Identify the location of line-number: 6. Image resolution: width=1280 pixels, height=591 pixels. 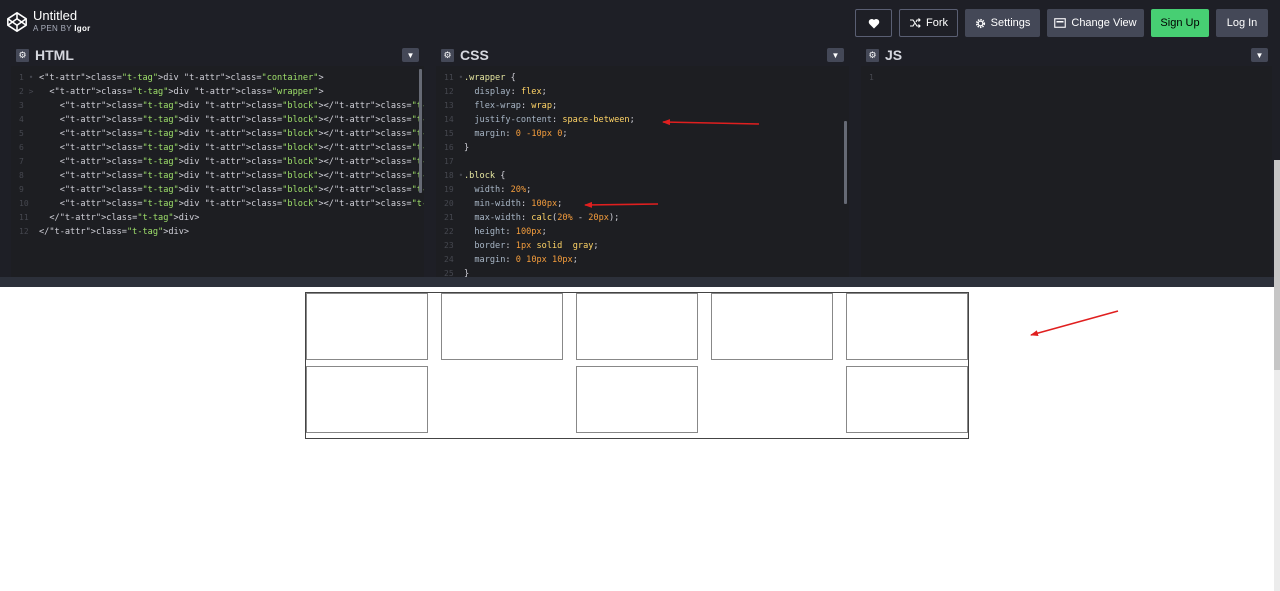
(21, 147).